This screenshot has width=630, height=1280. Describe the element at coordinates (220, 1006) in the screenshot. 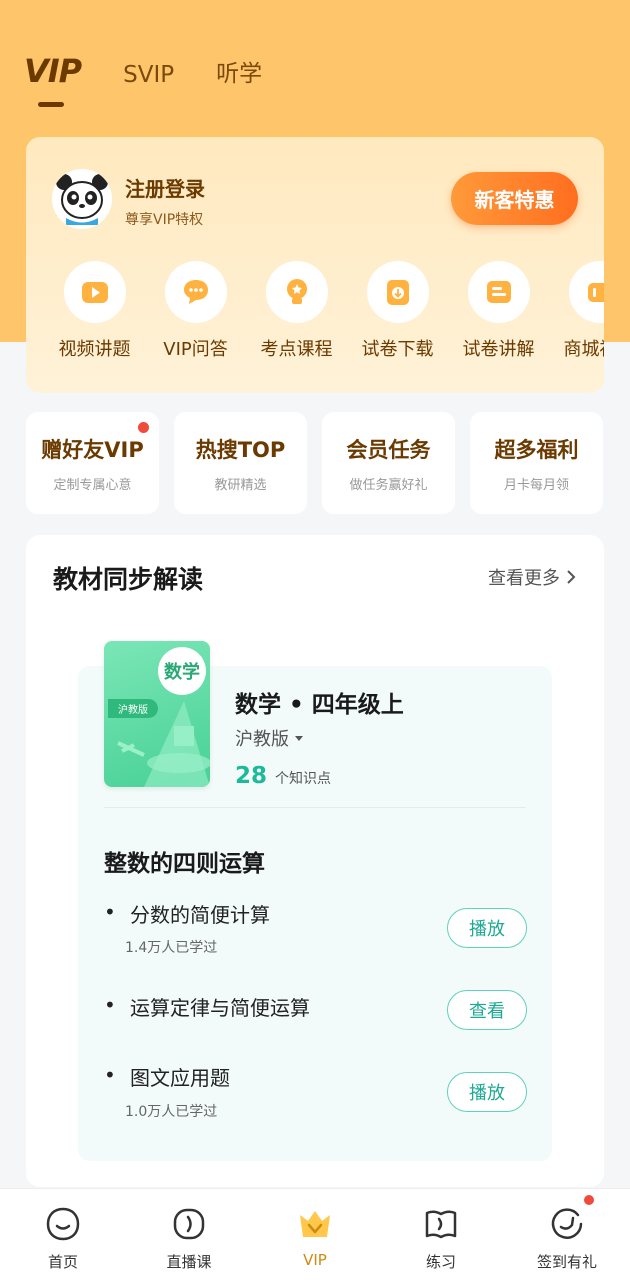

I see `lesson-title: 运算定律与简便运算` at that location.